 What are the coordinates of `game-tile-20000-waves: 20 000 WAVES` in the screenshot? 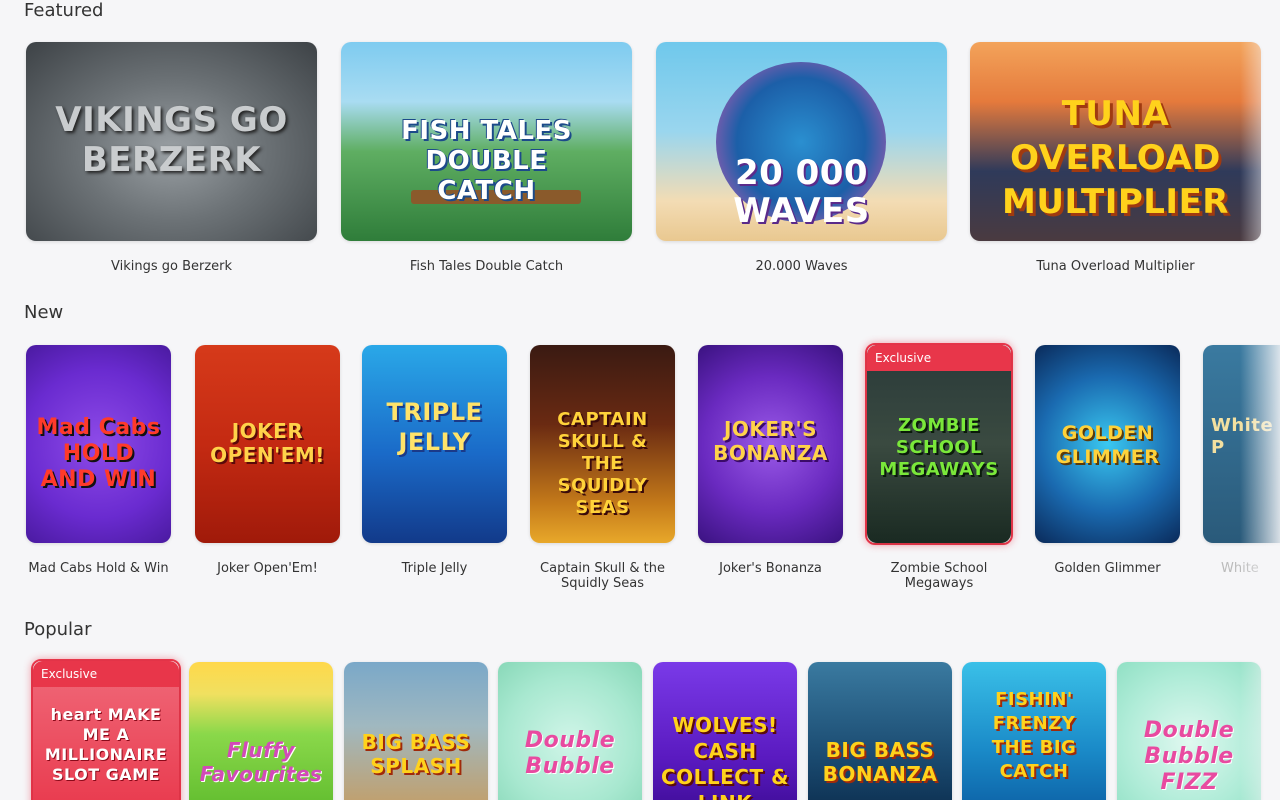 It's located at (801, 141).